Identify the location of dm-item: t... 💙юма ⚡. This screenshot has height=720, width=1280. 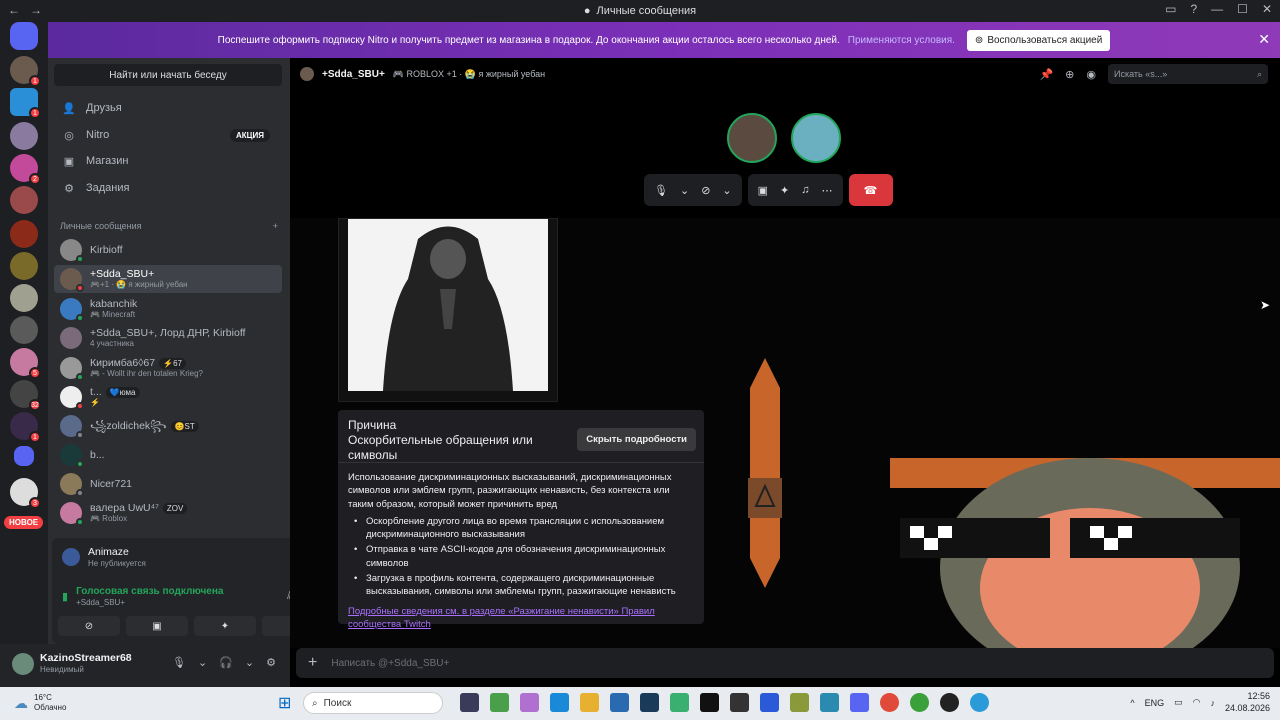
(168, 397).